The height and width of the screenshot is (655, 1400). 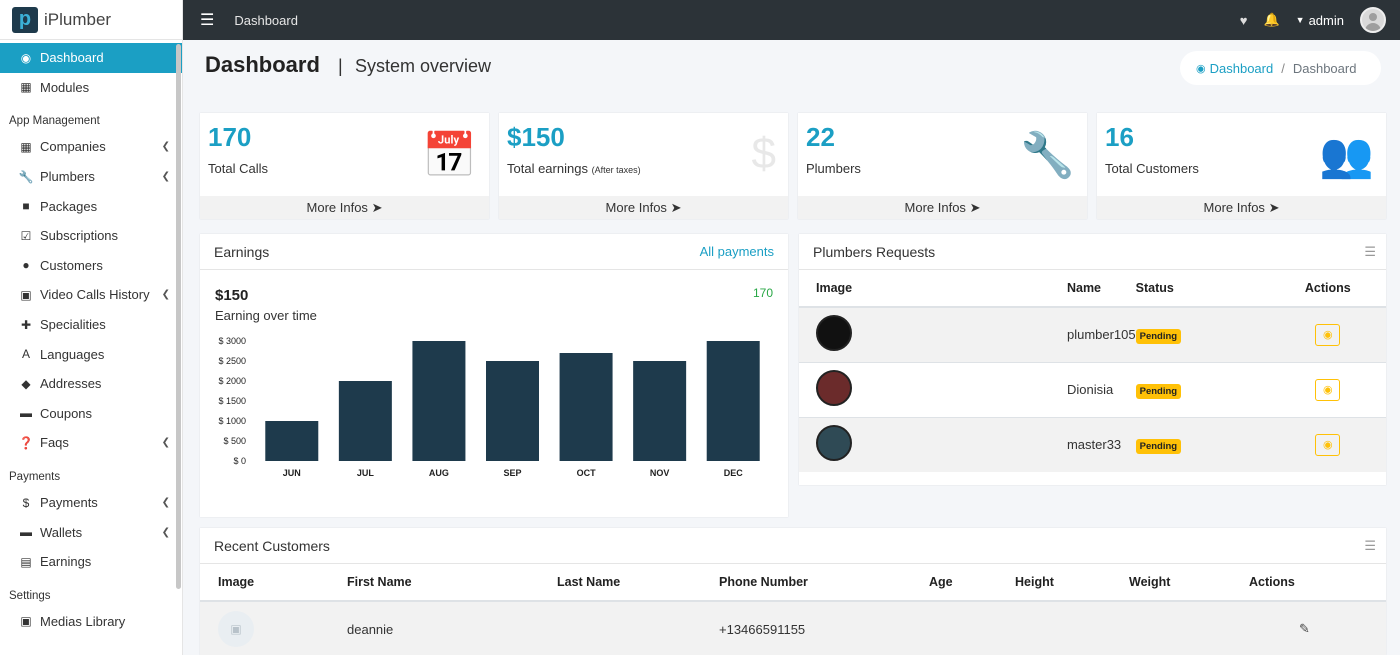 What do you see at coordinates (1242, 68) in the screenshot?
I see `breadcrumb-link-dashboard: Dashboard` at bounding box center [1242, 68].